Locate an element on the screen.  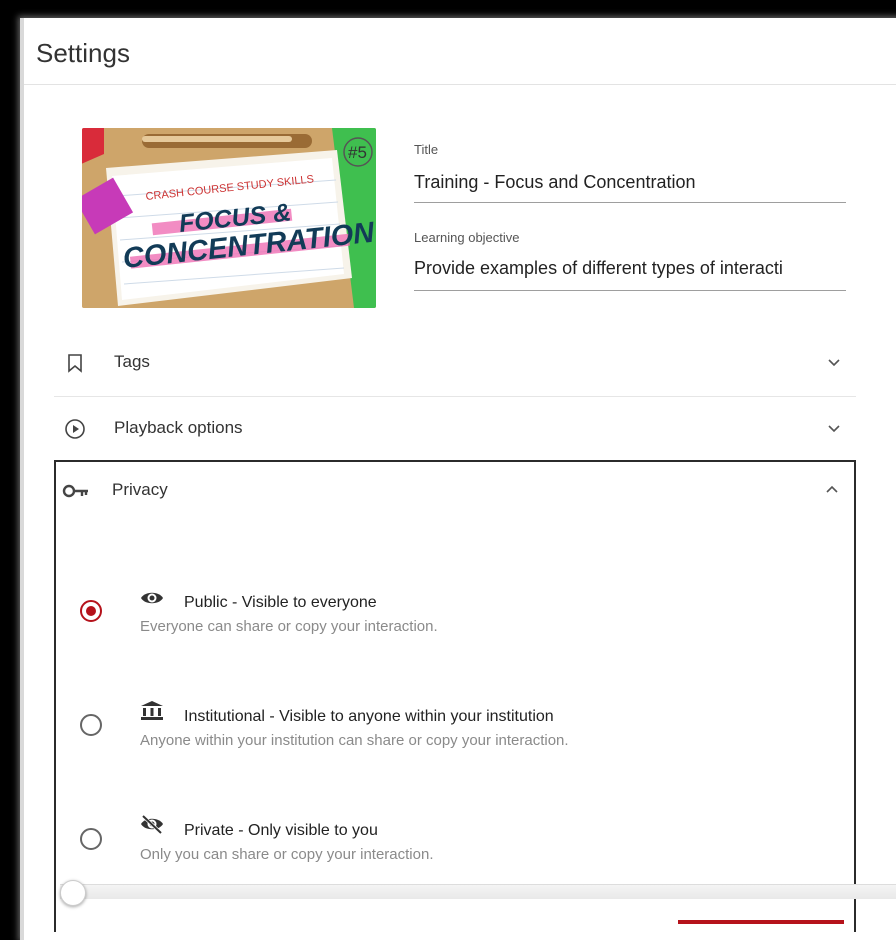
thumbnail-badge: #5 is located at coordinates (357, 152).